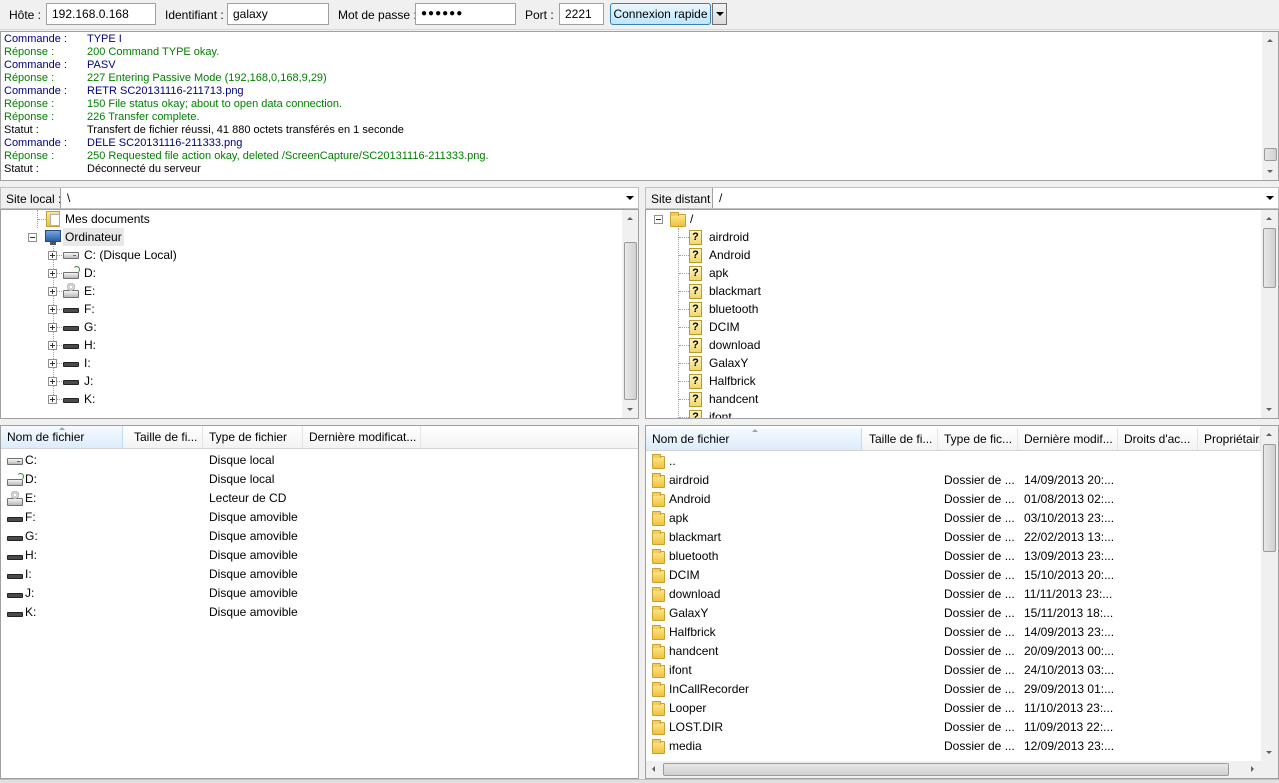 This screenshot has width=1279, height=783. I want to click on tree-item-drive: J:, so click(201, 381).